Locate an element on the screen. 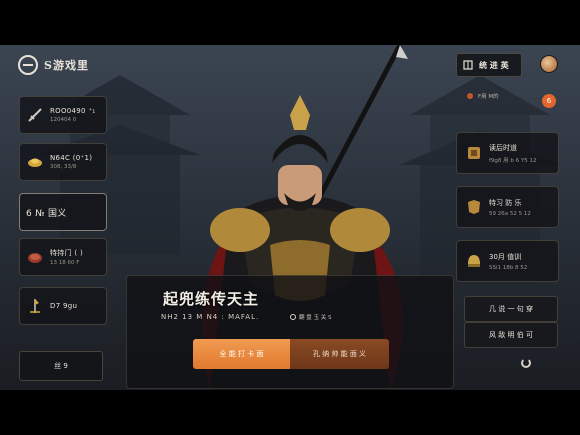  game-logo: S游戏里 is located at coordinates (53, 65).